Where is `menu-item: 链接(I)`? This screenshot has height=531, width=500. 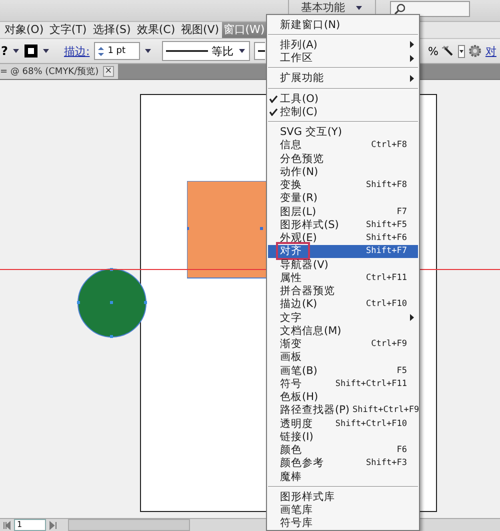 menu-item: 链接(I) is located at coordinates (343, 437).